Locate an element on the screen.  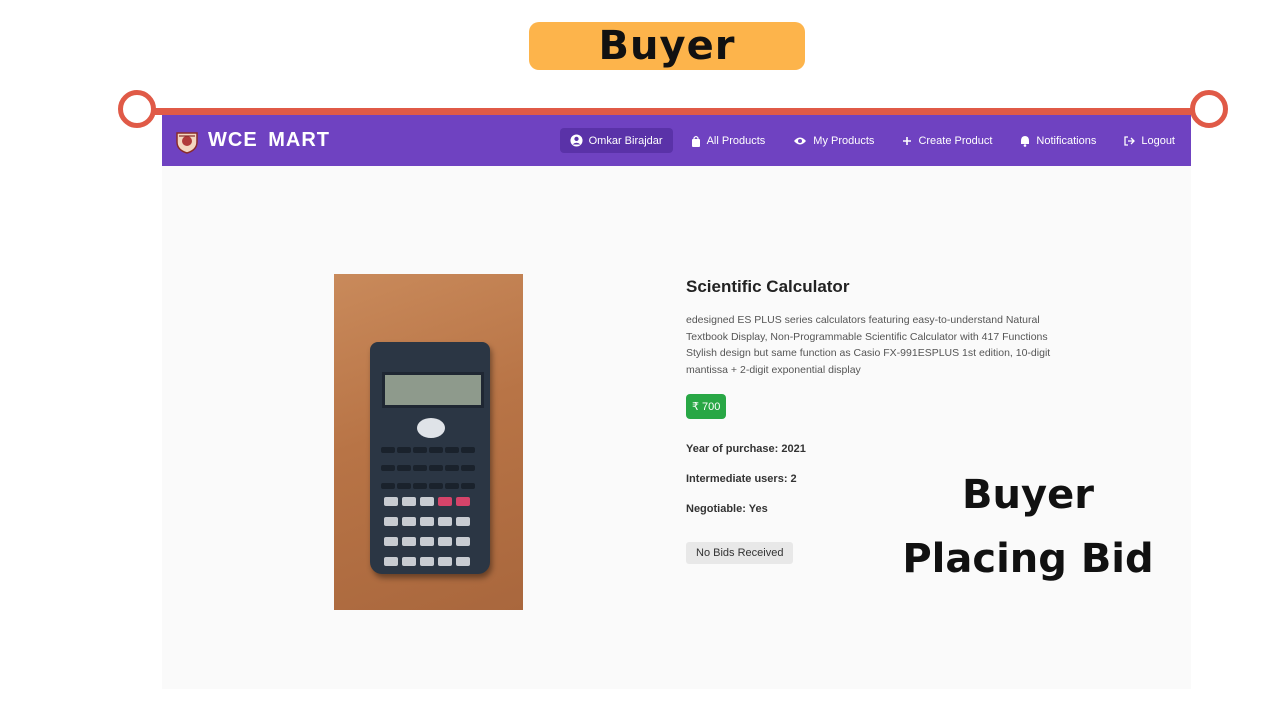
nav-all-products: All Products is located at coordinates (728, 141).